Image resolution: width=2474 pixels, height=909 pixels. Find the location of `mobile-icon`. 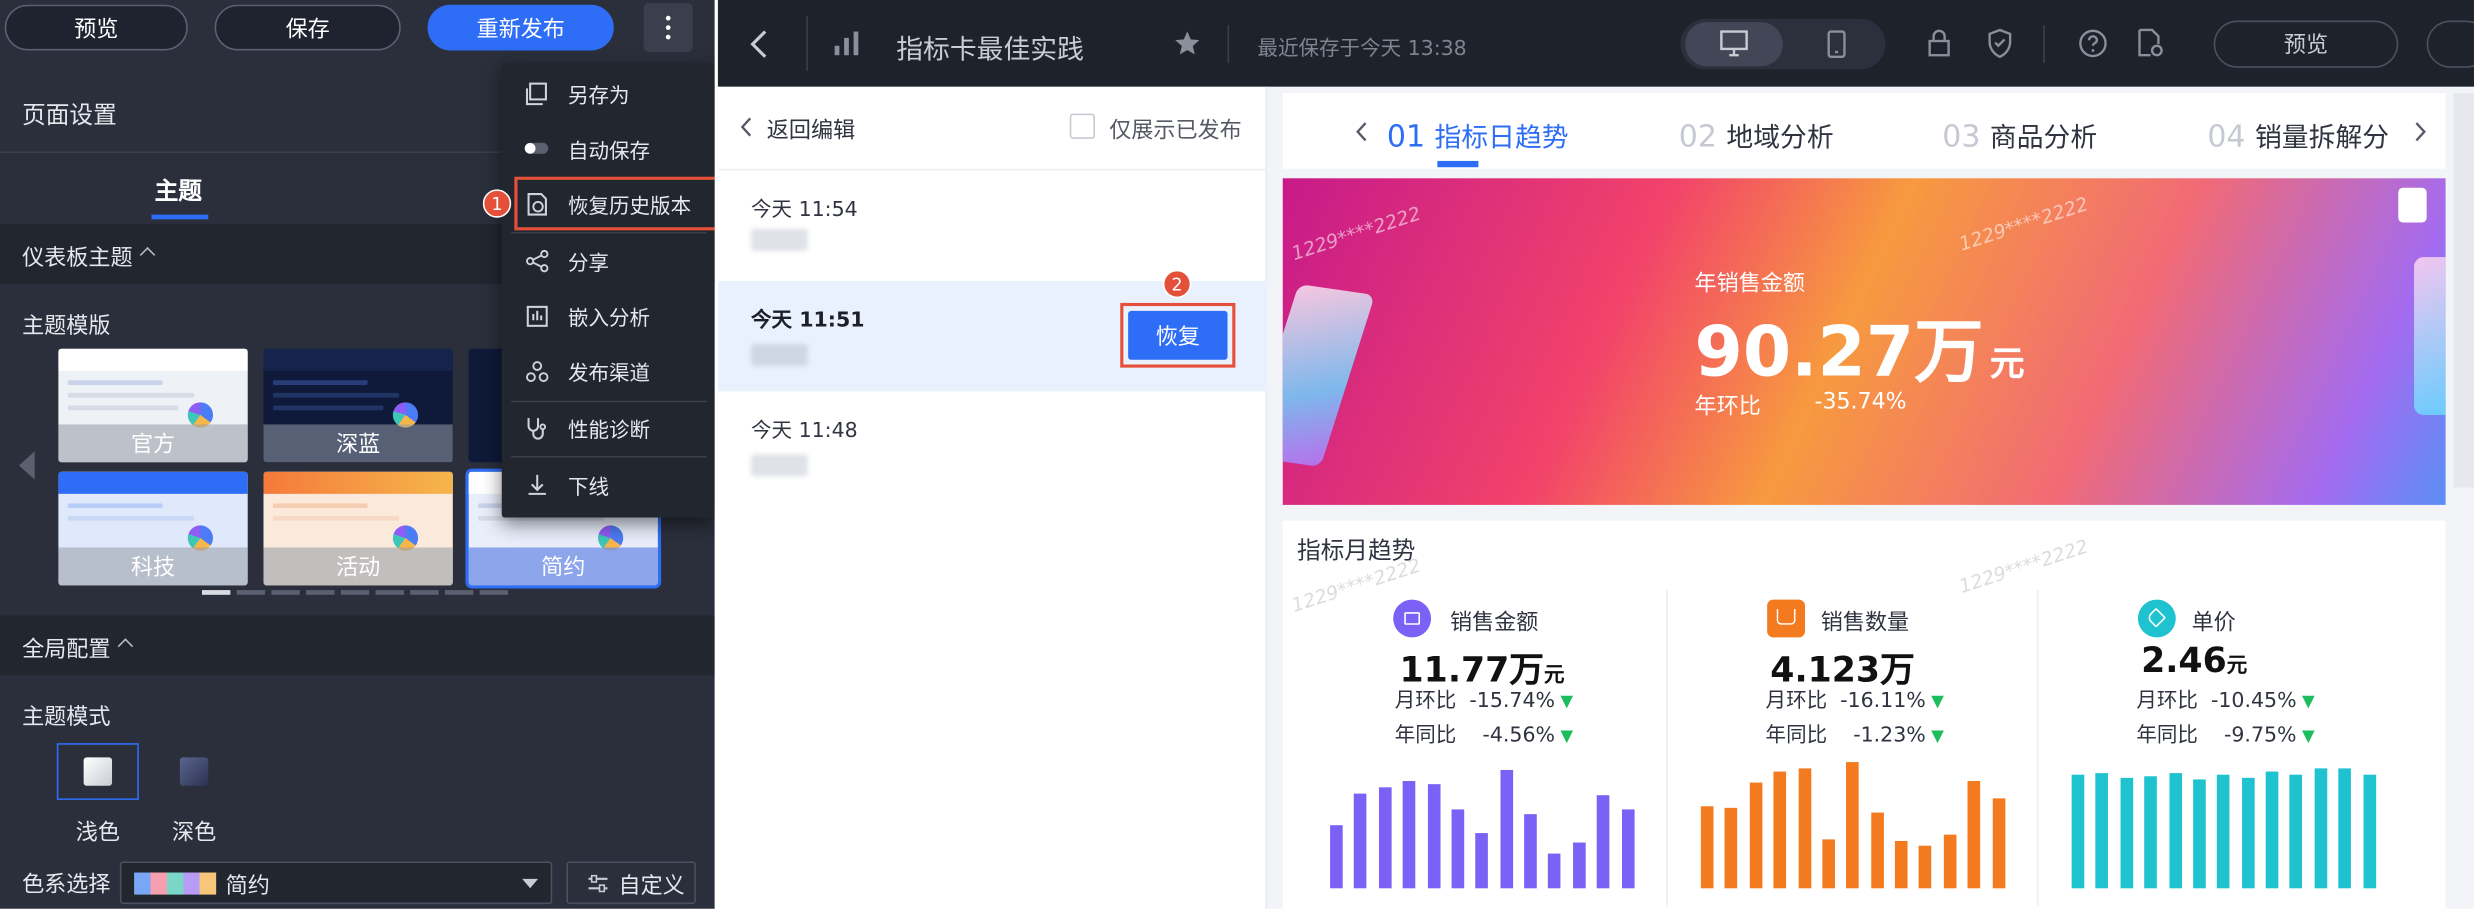

mobile-icon is located at coordinates (1836, 44).